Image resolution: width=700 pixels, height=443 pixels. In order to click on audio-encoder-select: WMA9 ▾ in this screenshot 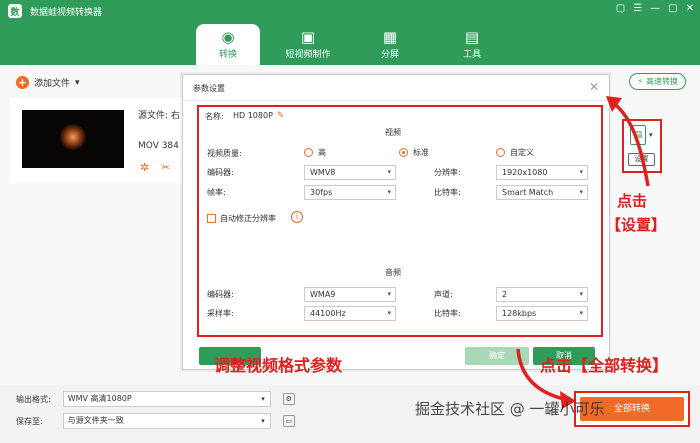, I will do `click(350, 294)`.